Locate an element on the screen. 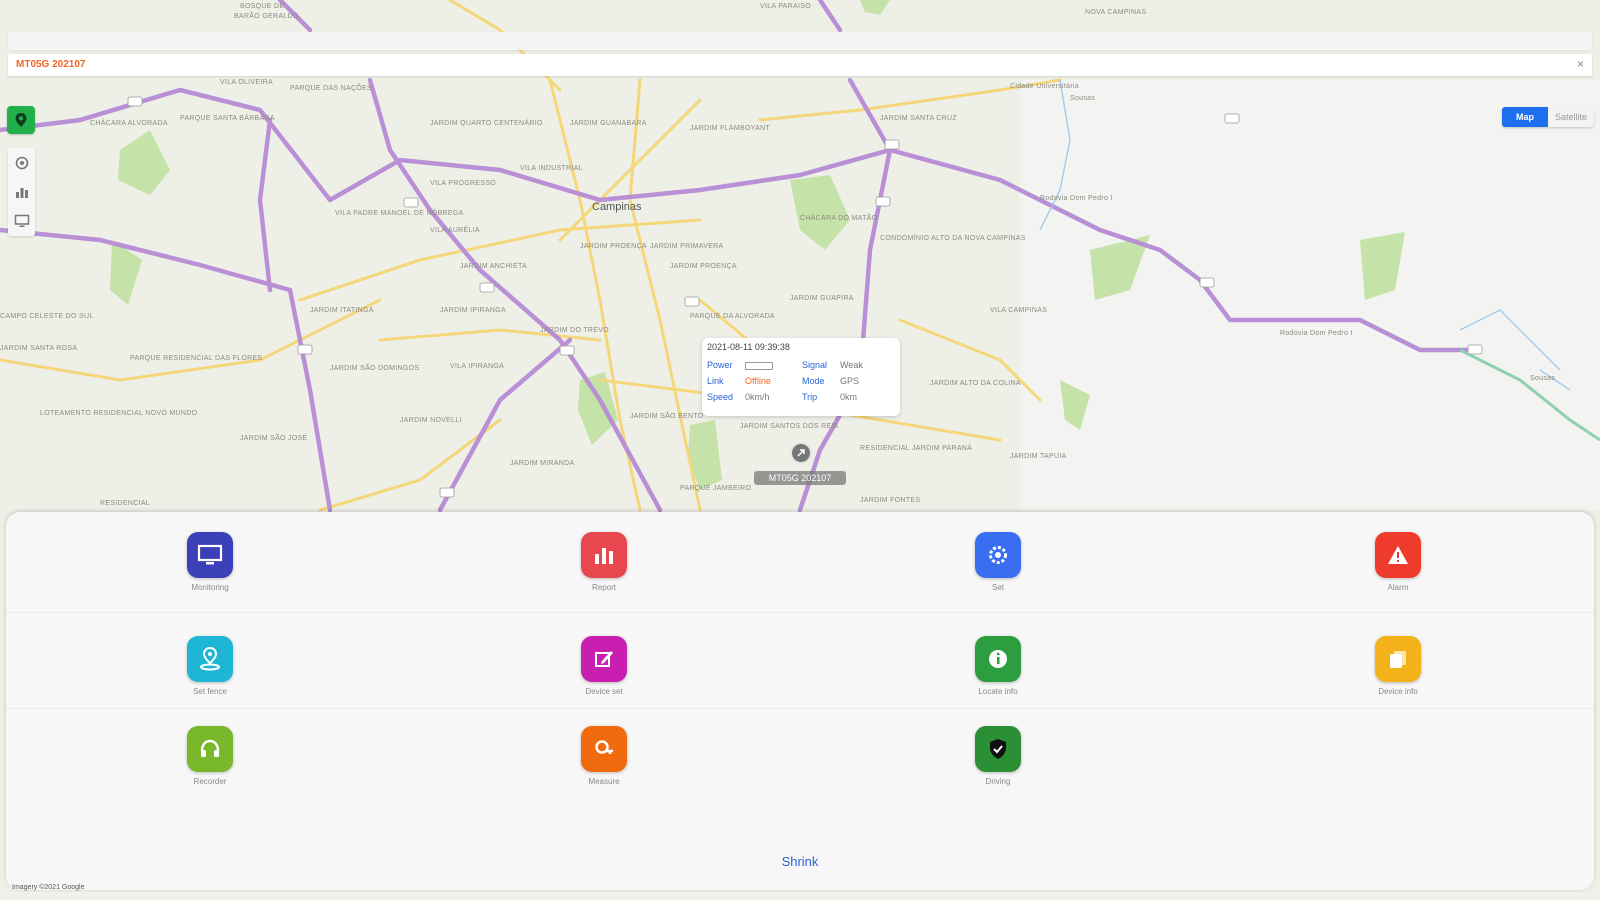  popup-row: Power Signal Weak is located at coordinates (802, 365).